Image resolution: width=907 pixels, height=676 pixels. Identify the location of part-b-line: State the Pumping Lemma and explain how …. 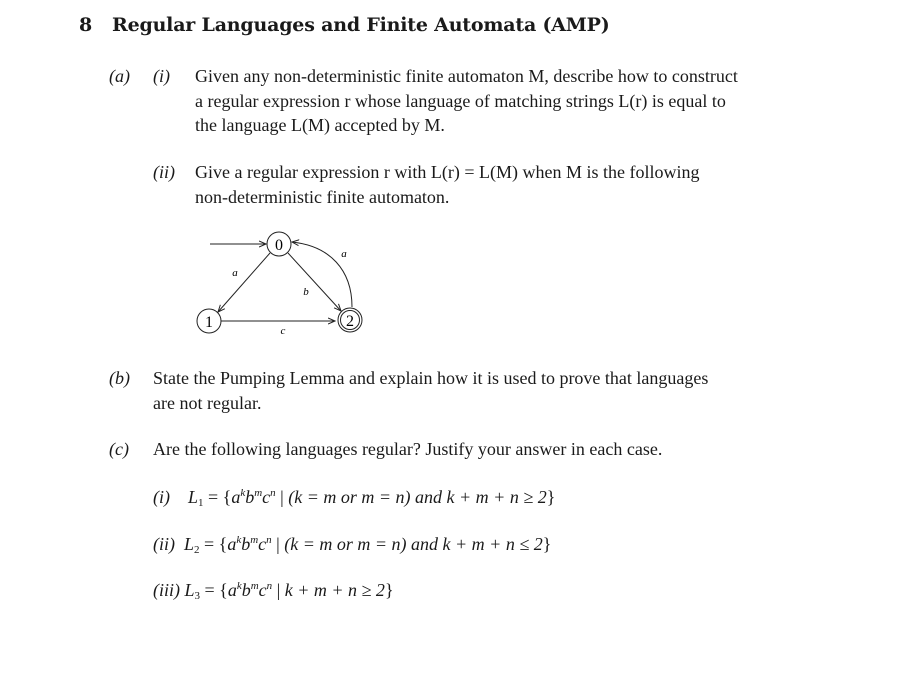
(431, 378).